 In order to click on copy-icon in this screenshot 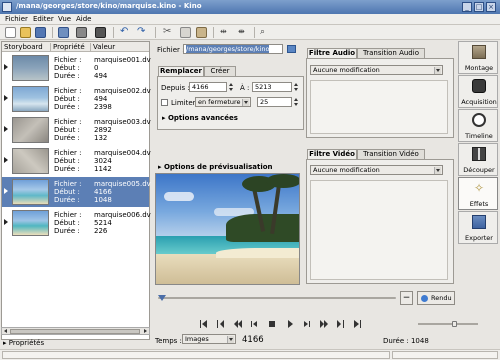, I will do `click(185, 32)`.